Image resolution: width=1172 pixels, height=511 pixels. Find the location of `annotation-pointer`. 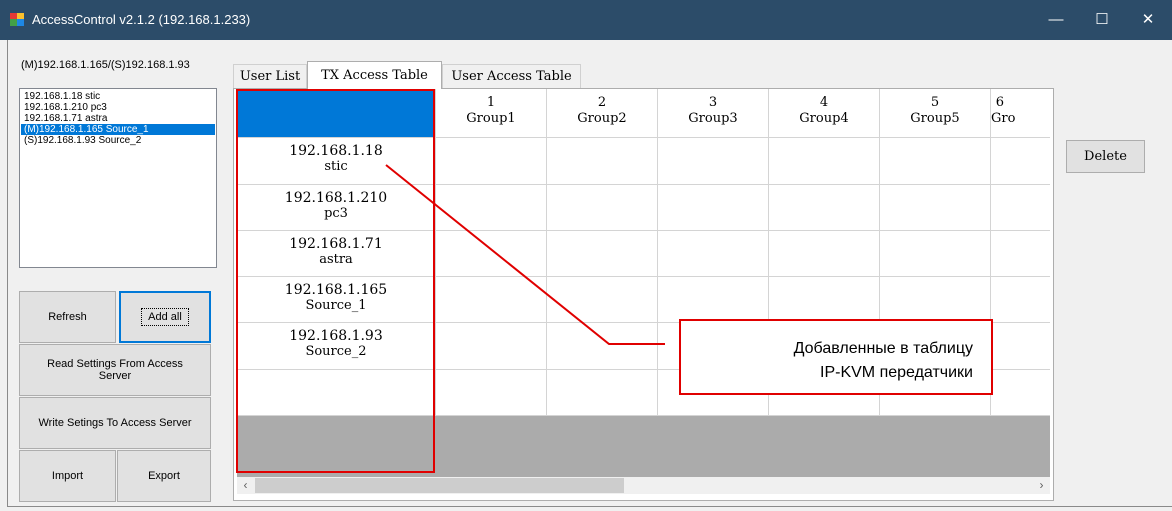

annotation-pointer is located at coordinates (525, 254).